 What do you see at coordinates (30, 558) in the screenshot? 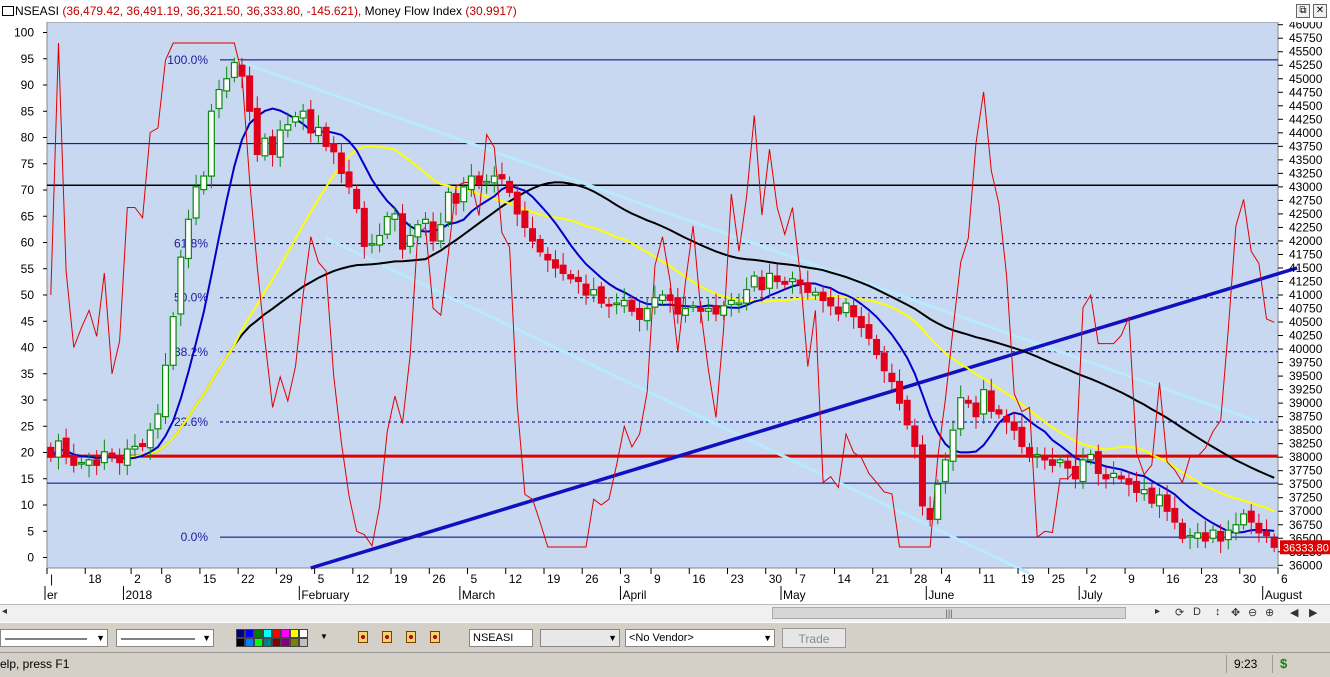
I see `mfi-axis-label: 0` at bounding box center [30, 558].